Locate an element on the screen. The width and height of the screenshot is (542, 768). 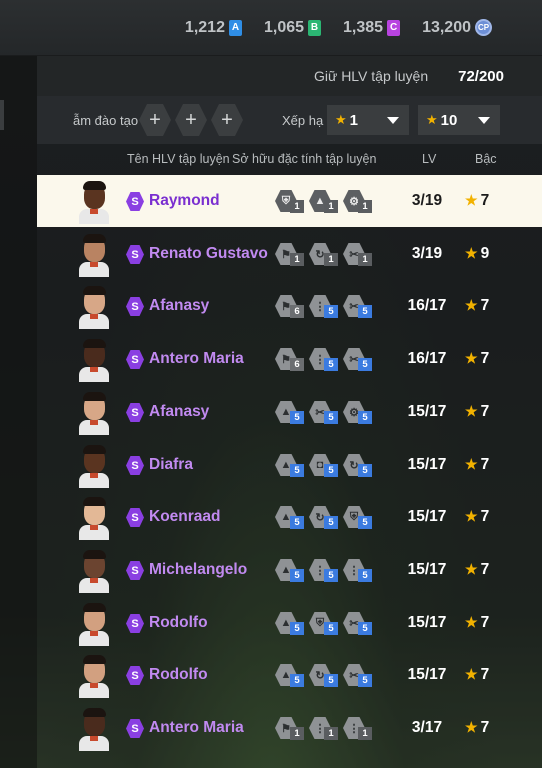
rank-from-select: ★ 1 is located at coordinates (368, 120).